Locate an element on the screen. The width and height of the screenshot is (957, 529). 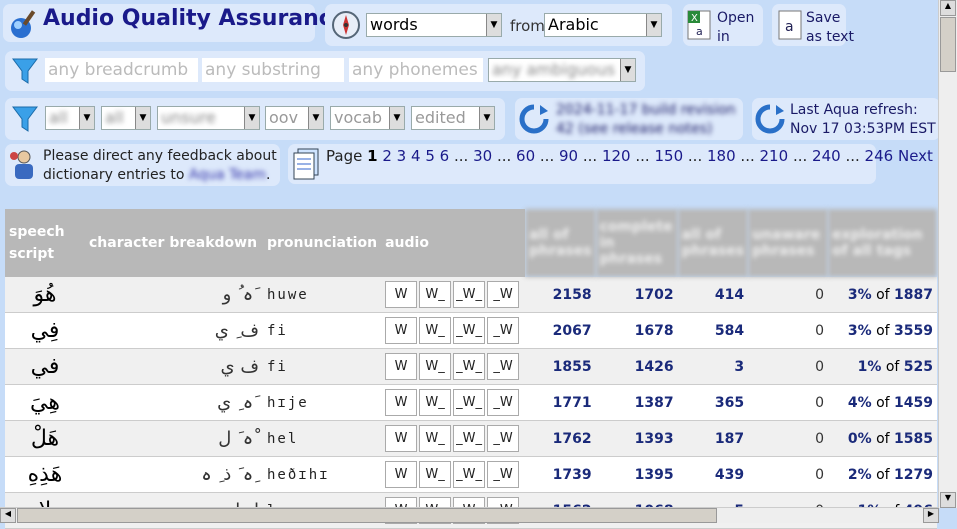
feedback-contact-link: Aqua Team is located at coordinates (227, 175).